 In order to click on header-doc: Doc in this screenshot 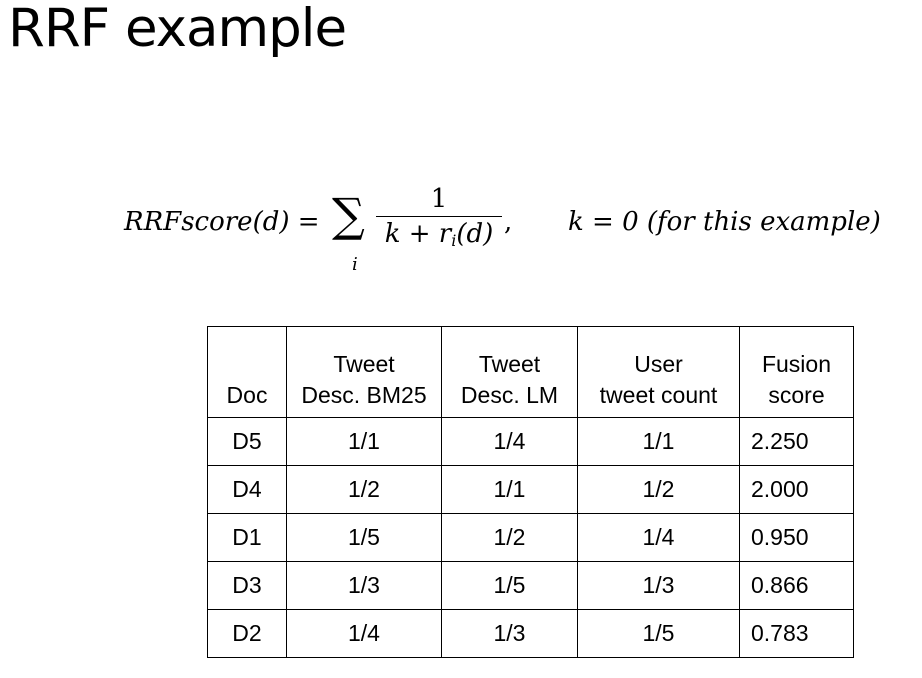, I will do `click(247, 372)`.